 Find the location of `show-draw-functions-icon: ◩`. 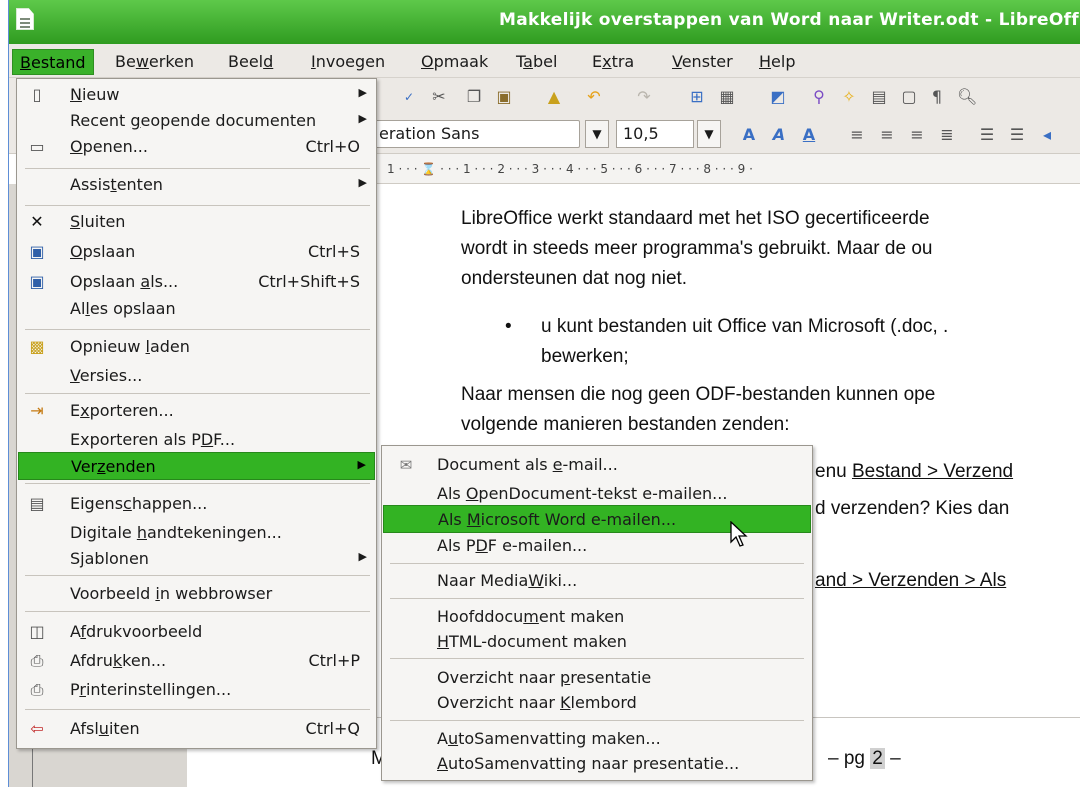

show-draw-functions-icon: ◩ is located at coordinates (778, 97).